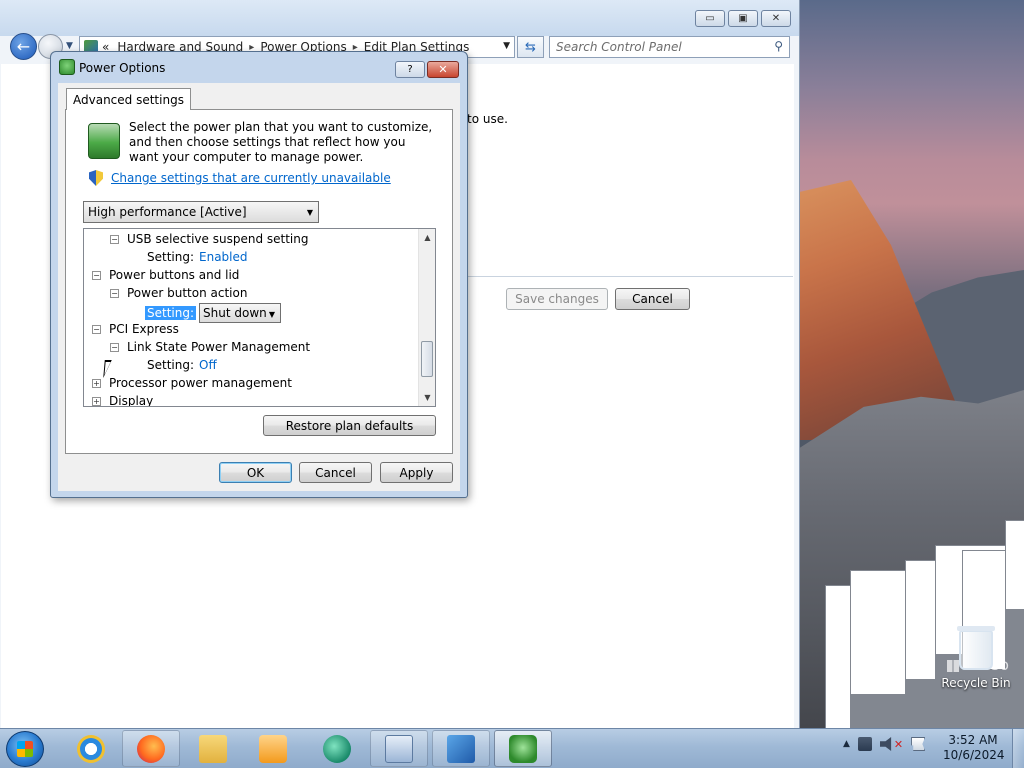 This screenshot has height=768, width=1024. What do you see at coordinates (197, 257) in the screenshot?
I see `tree-setting-usb: Setting: Enabled` at bounding box center [197, 257].